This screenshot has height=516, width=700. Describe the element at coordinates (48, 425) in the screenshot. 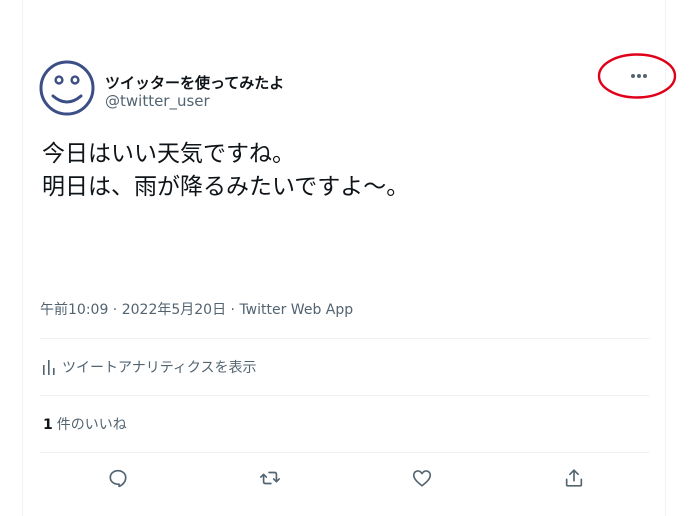

I see `likes-count: 1` at that location.